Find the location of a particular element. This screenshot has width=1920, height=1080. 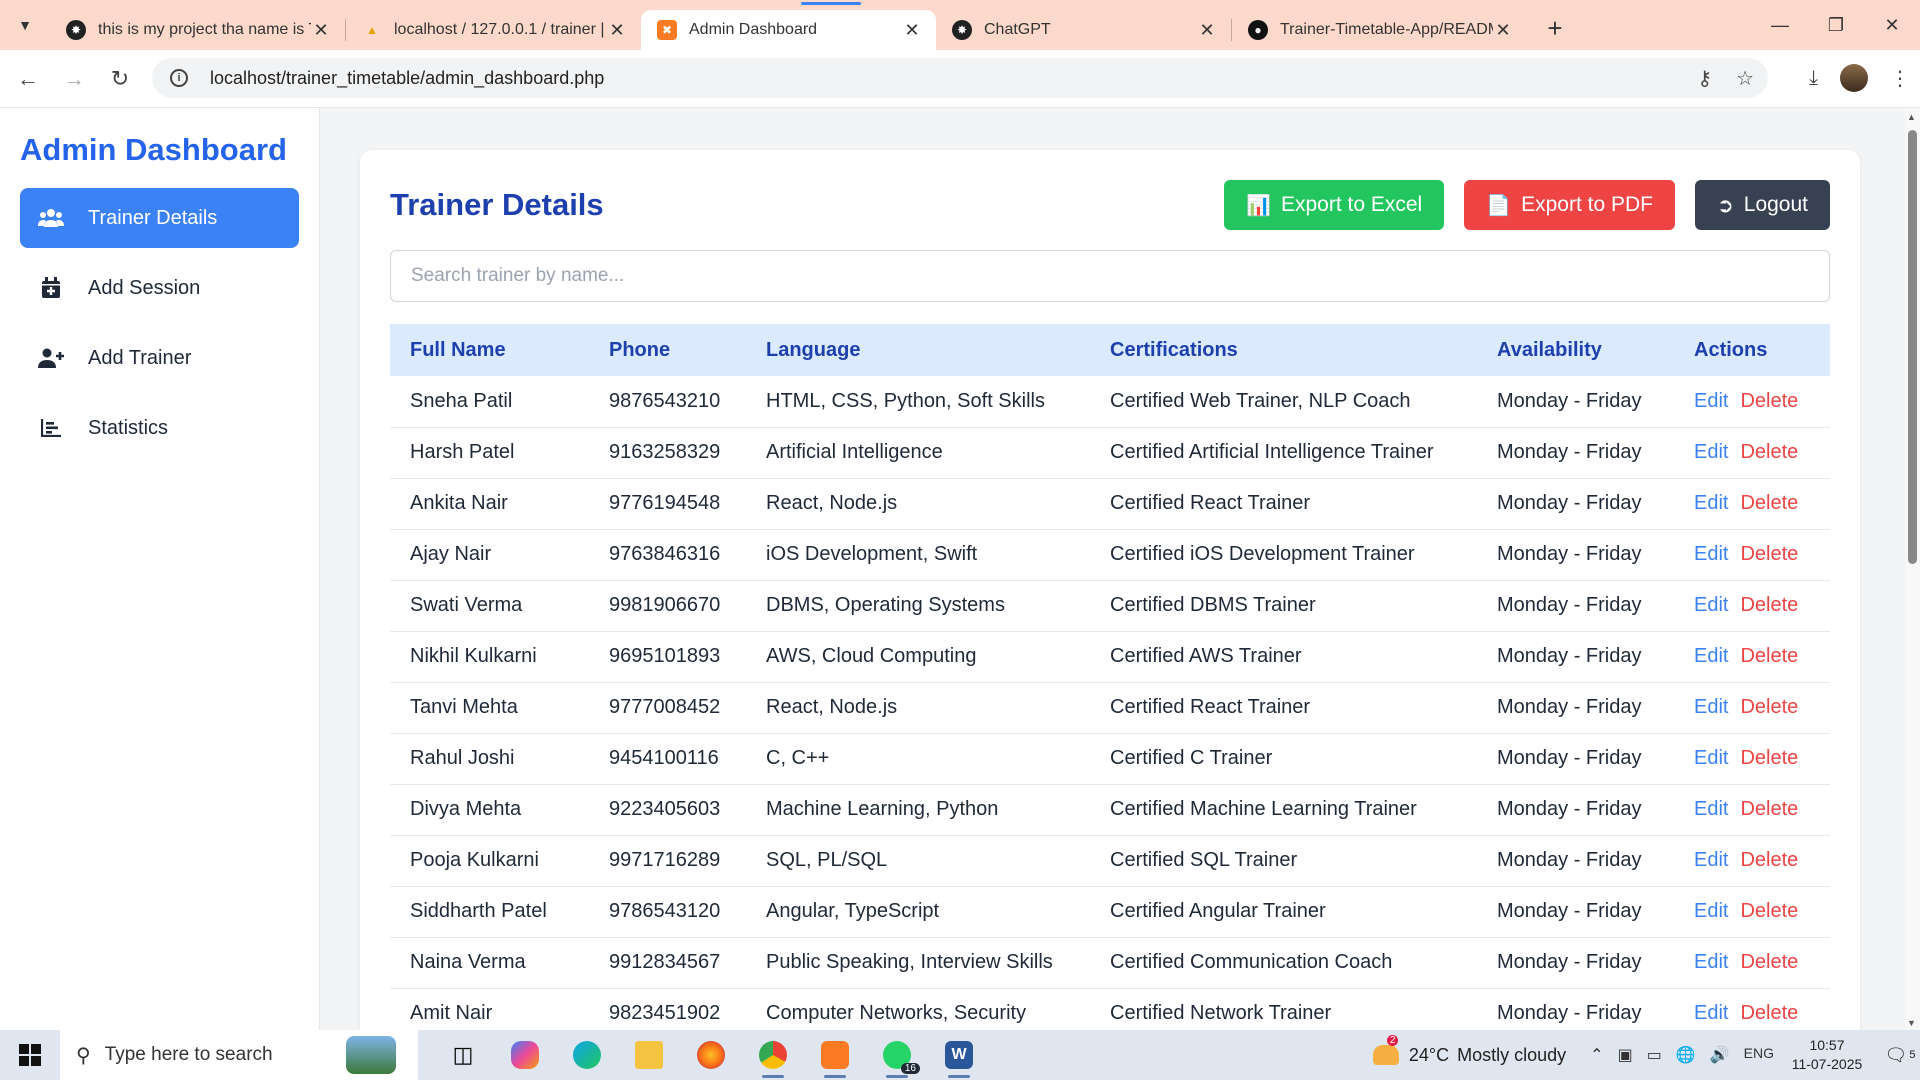

taskbar-search-box: ⚲ Type here to search is located at coordinates (239, 1055).